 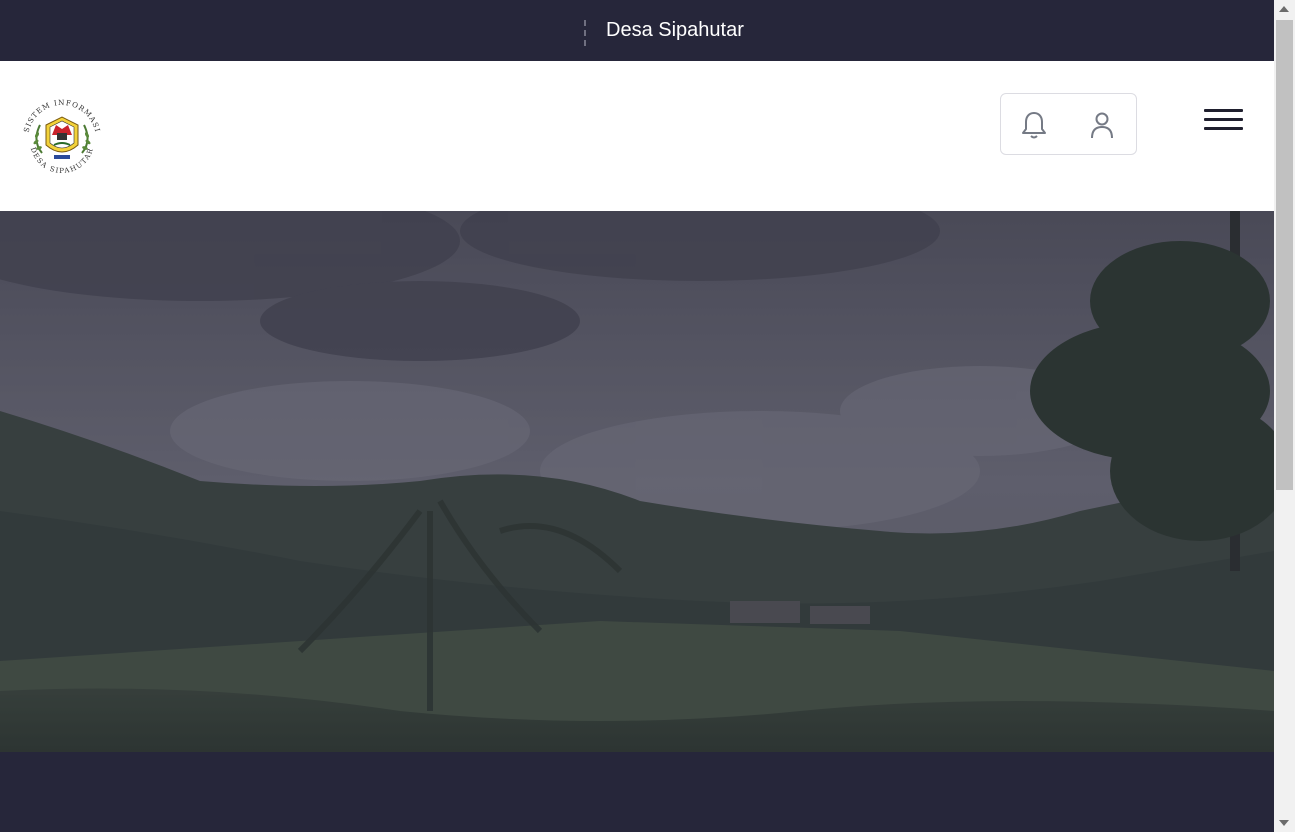 What do you see at coordinates (585, 33) in the screenshot?
I see `divider` at bounding box center [585, 33].